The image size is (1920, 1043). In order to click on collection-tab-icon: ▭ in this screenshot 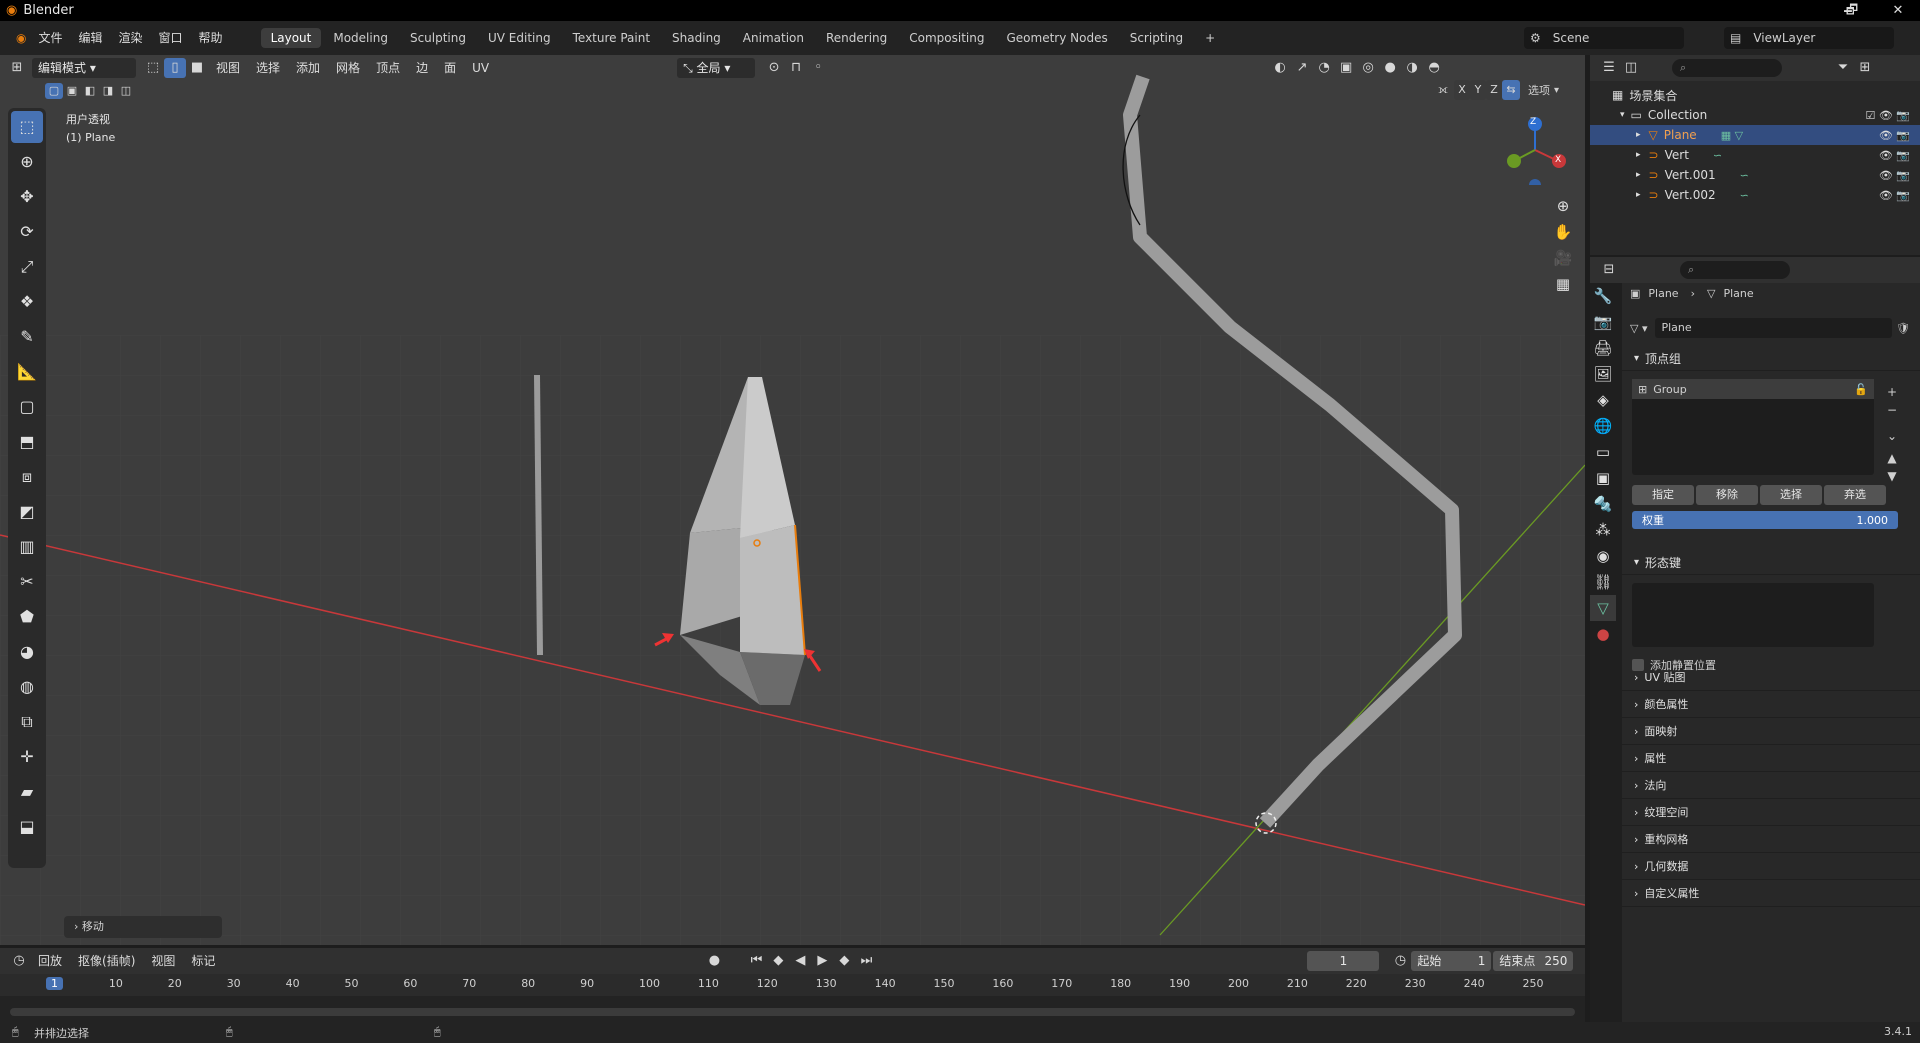, I will do `click(1603, 452)`.